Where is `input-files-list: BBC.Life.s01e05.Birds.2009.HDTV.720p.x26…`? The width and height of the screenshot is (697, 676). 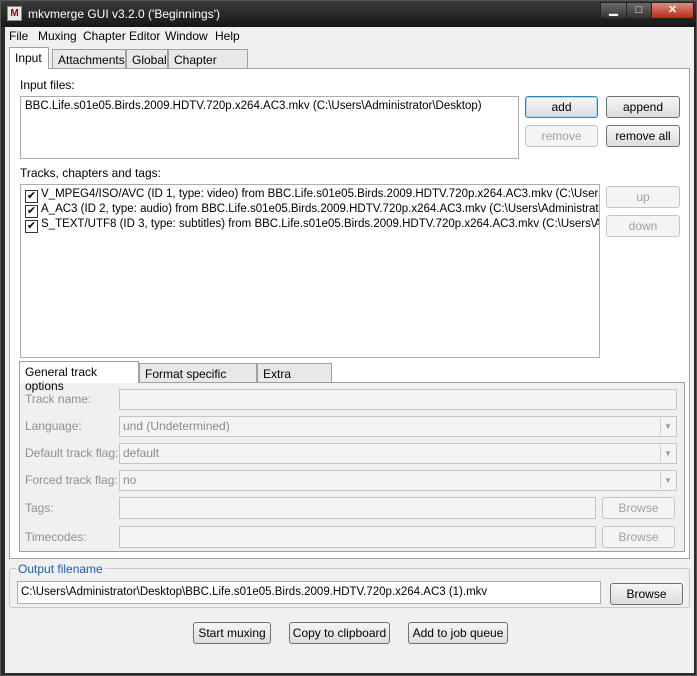 input-files-list: BBC.Life.s01e05.Birds.2009.HDTV.720p.x26… is located at coordinates (269, 127).